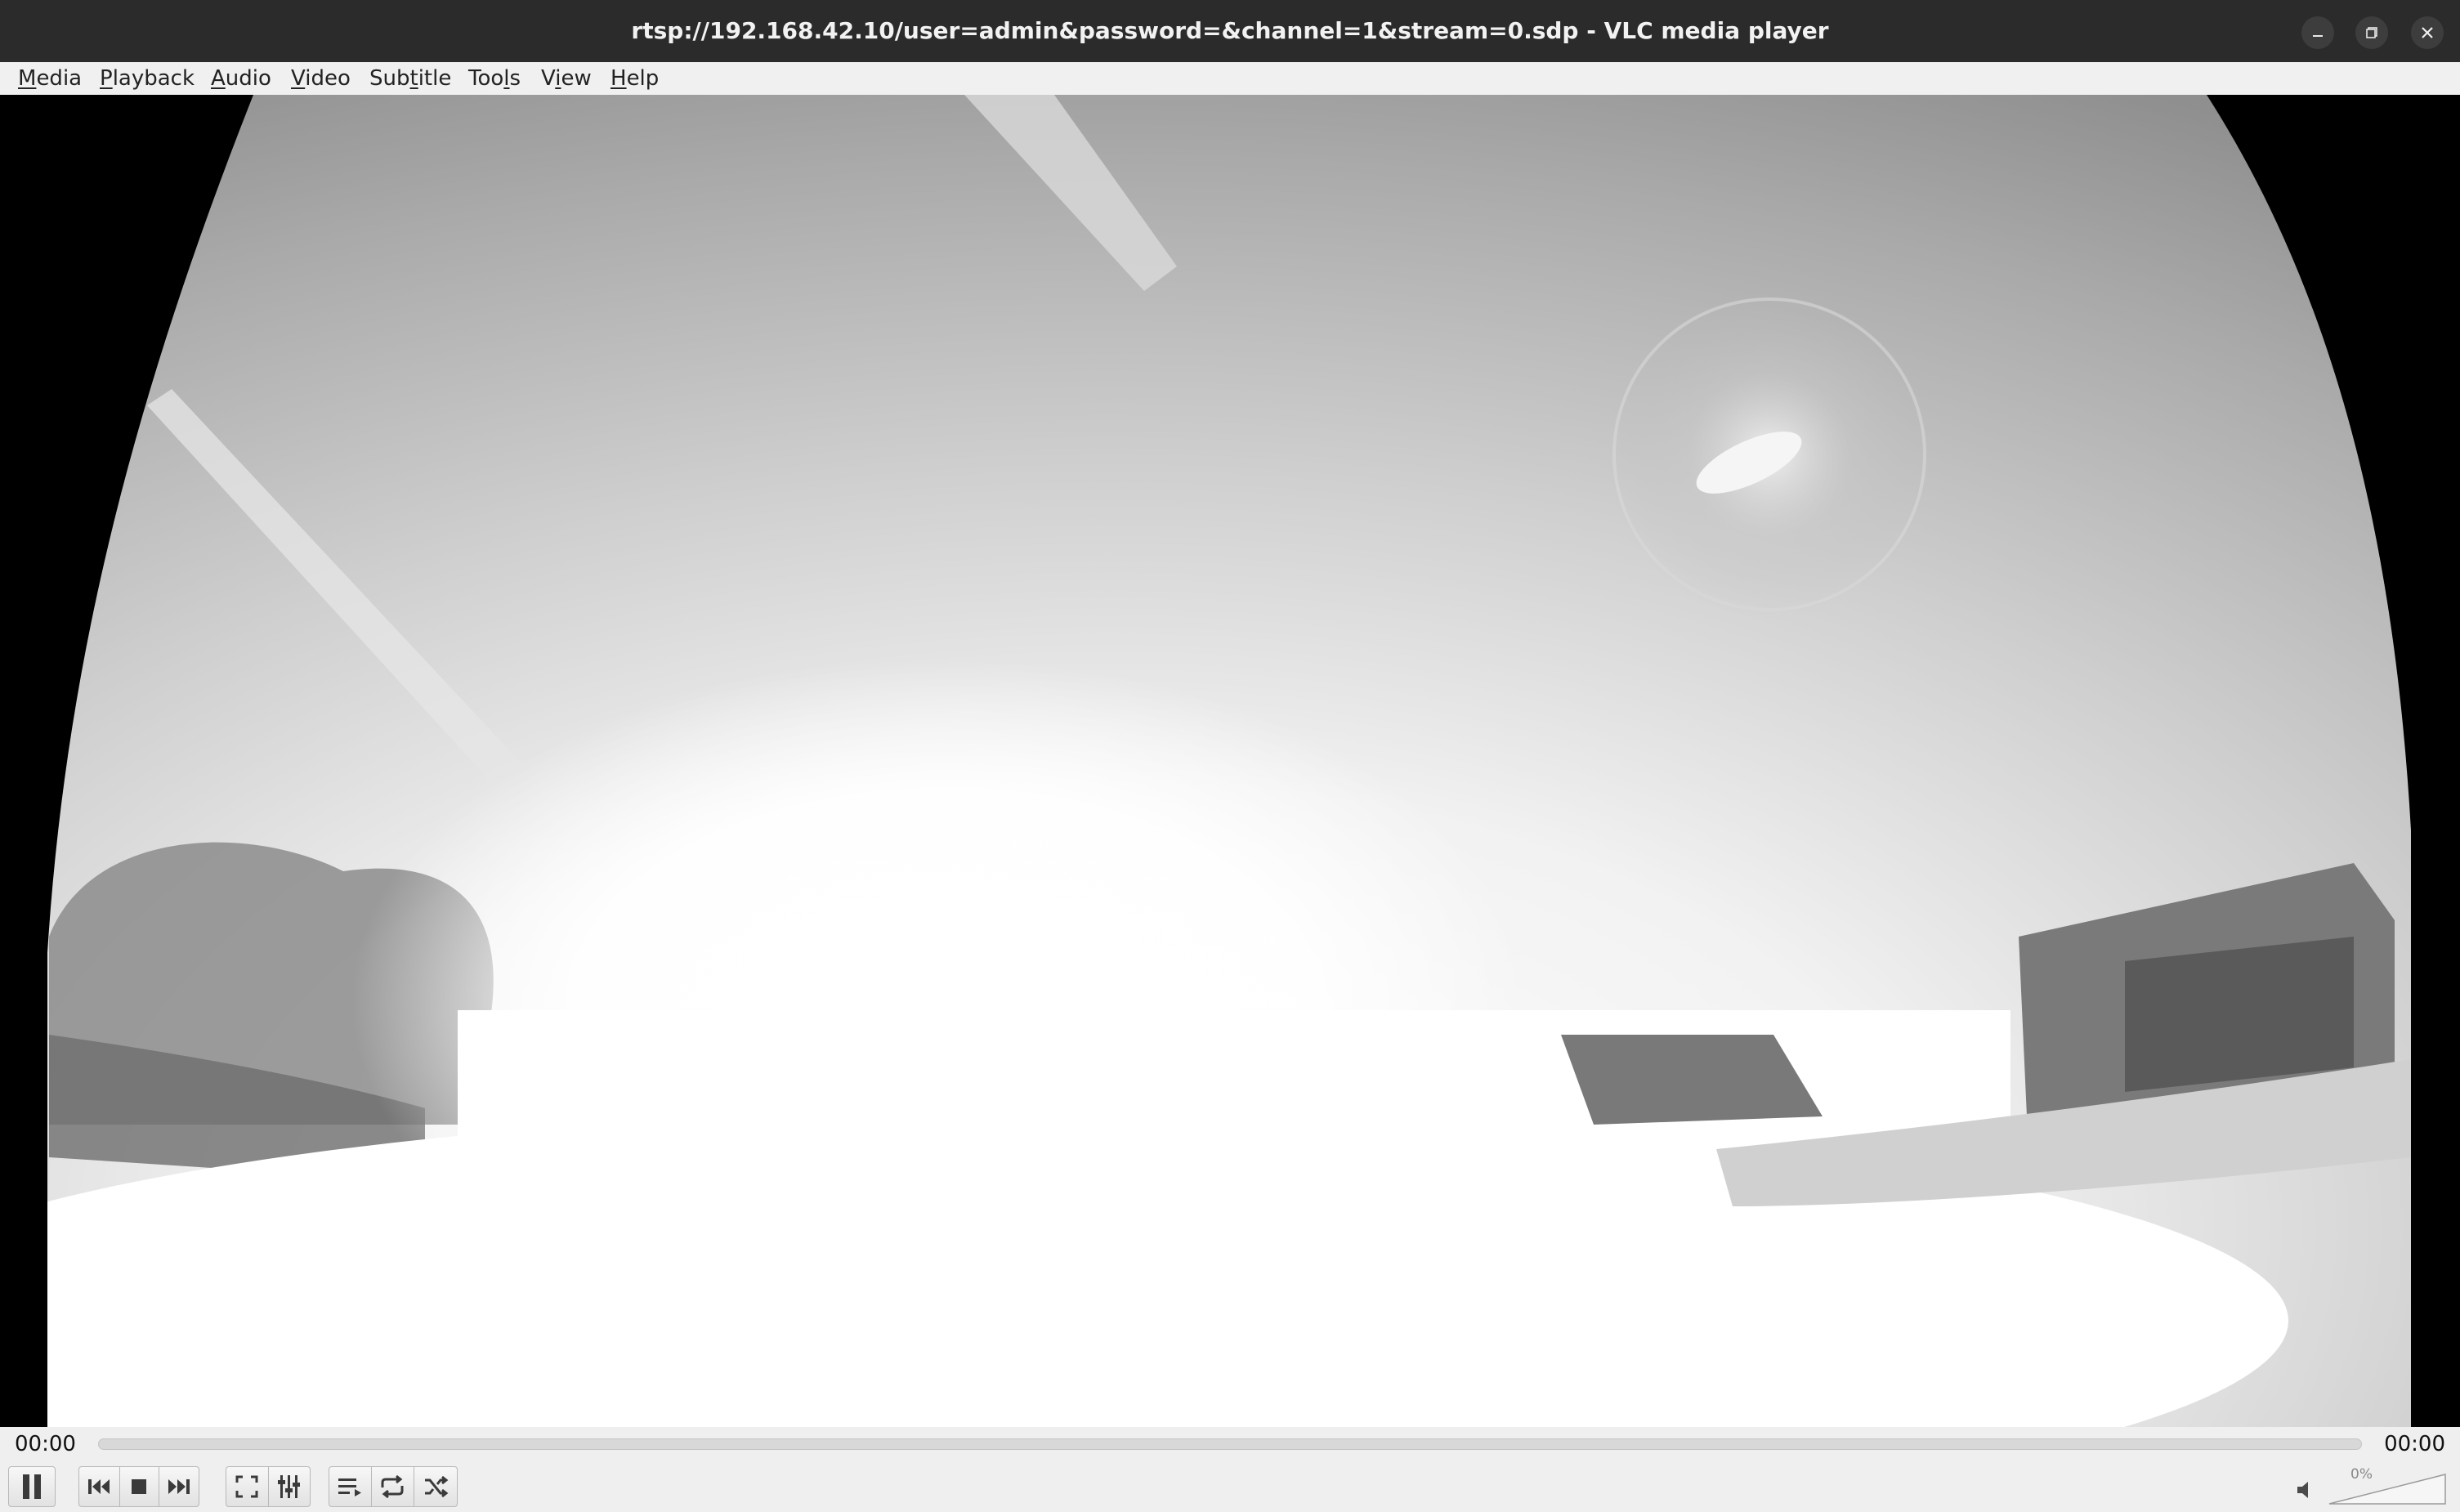 Image resolution: width=2460 pixels, height=1512 pixels. I want to click on playlist-button, so click(350, 1486).